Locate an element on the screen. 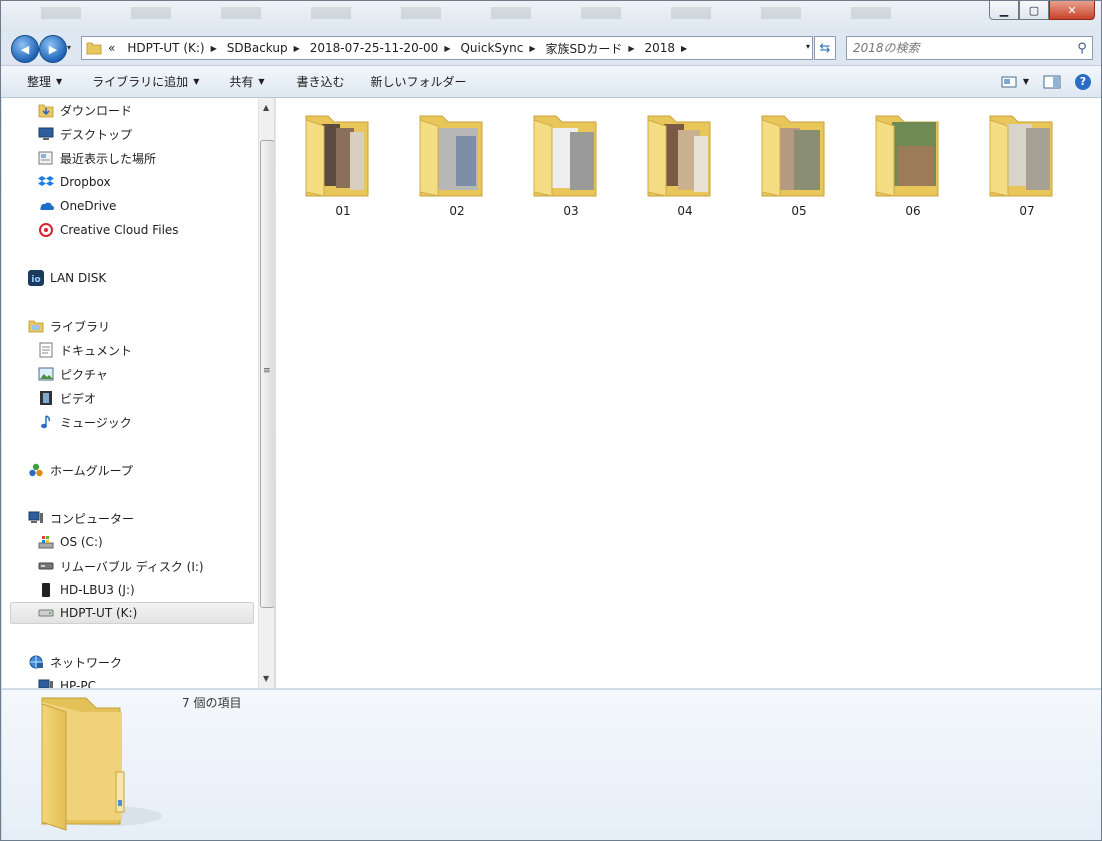 This screenshot has width=1102, height=841. nav-item-hp-pc: HP-PC is located at coordinates (67, 681).